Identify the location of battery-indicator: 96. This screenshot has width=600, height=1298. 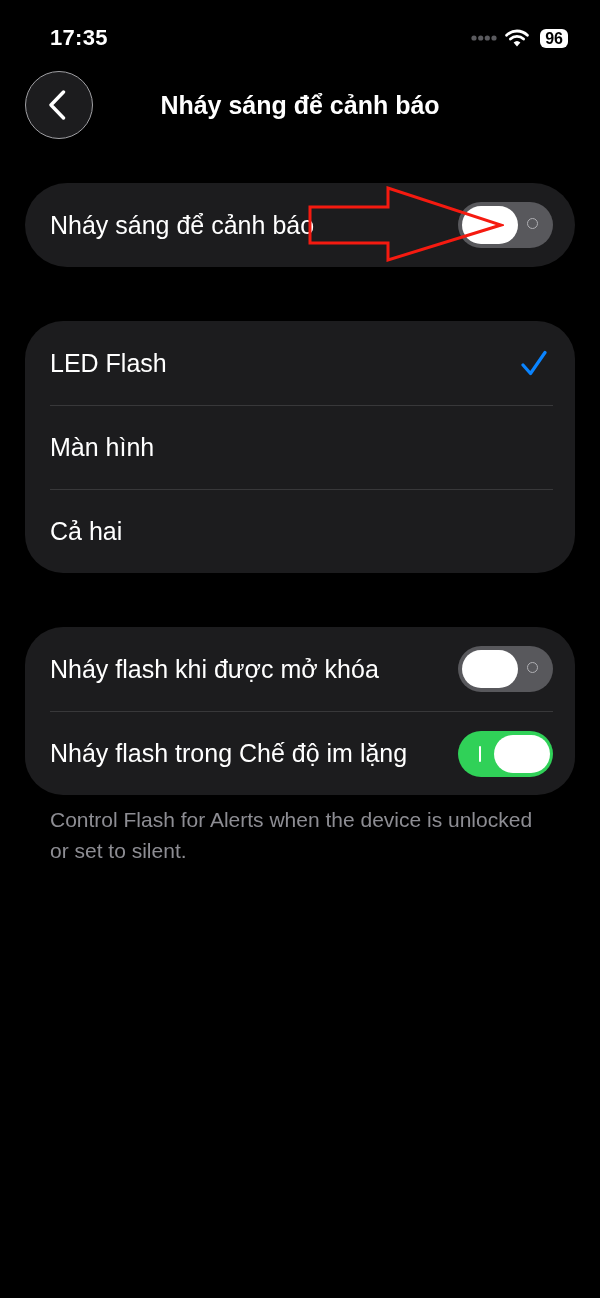
(554, 38).